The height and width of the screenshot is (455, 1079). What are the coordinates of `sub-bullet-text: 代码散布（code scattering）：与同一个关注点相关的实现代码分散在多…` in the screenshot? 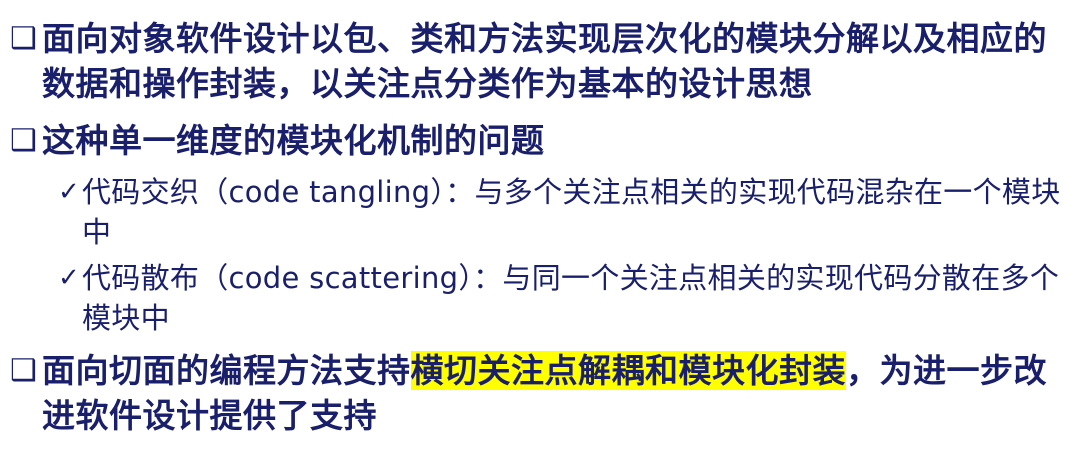 It's located at (571, 298).